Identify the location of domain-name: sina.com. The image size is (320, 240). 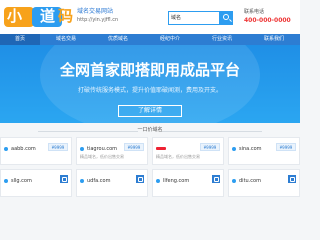
(250, 149).